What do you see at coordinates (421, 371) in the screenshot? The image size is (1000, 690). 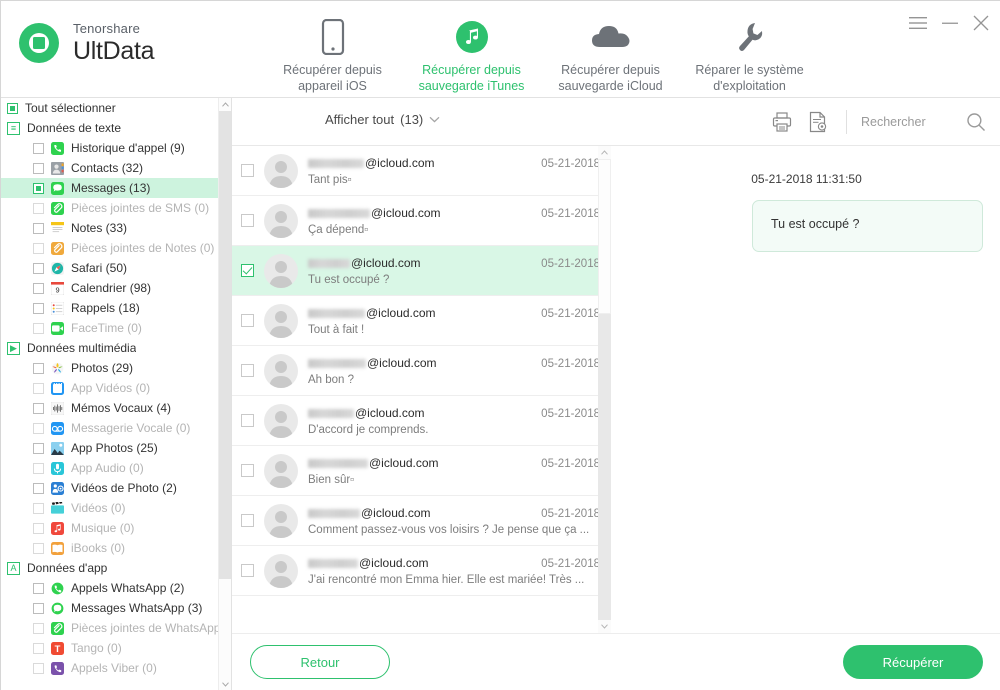 I see `table-row: @icloud.com 05-21-2018 Ah bon ?` at bounding box center [421, 371].